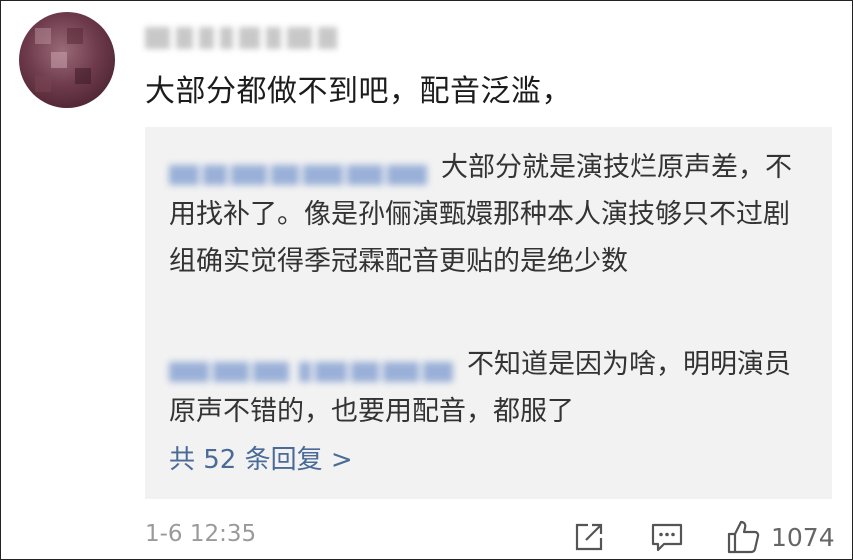 The width and height of the screenshot is (853, 560). What do you see at coordinates (67, 60) in the screenshot?
I see `avatar` at bounding box center [67, 60].